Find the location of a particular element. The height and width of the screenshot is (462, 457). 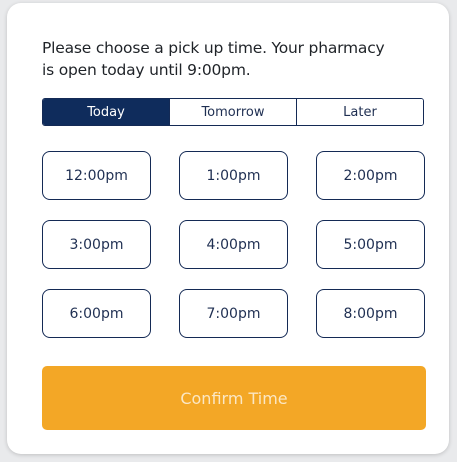

tab-later: Later is located at coordinates (359, 112).